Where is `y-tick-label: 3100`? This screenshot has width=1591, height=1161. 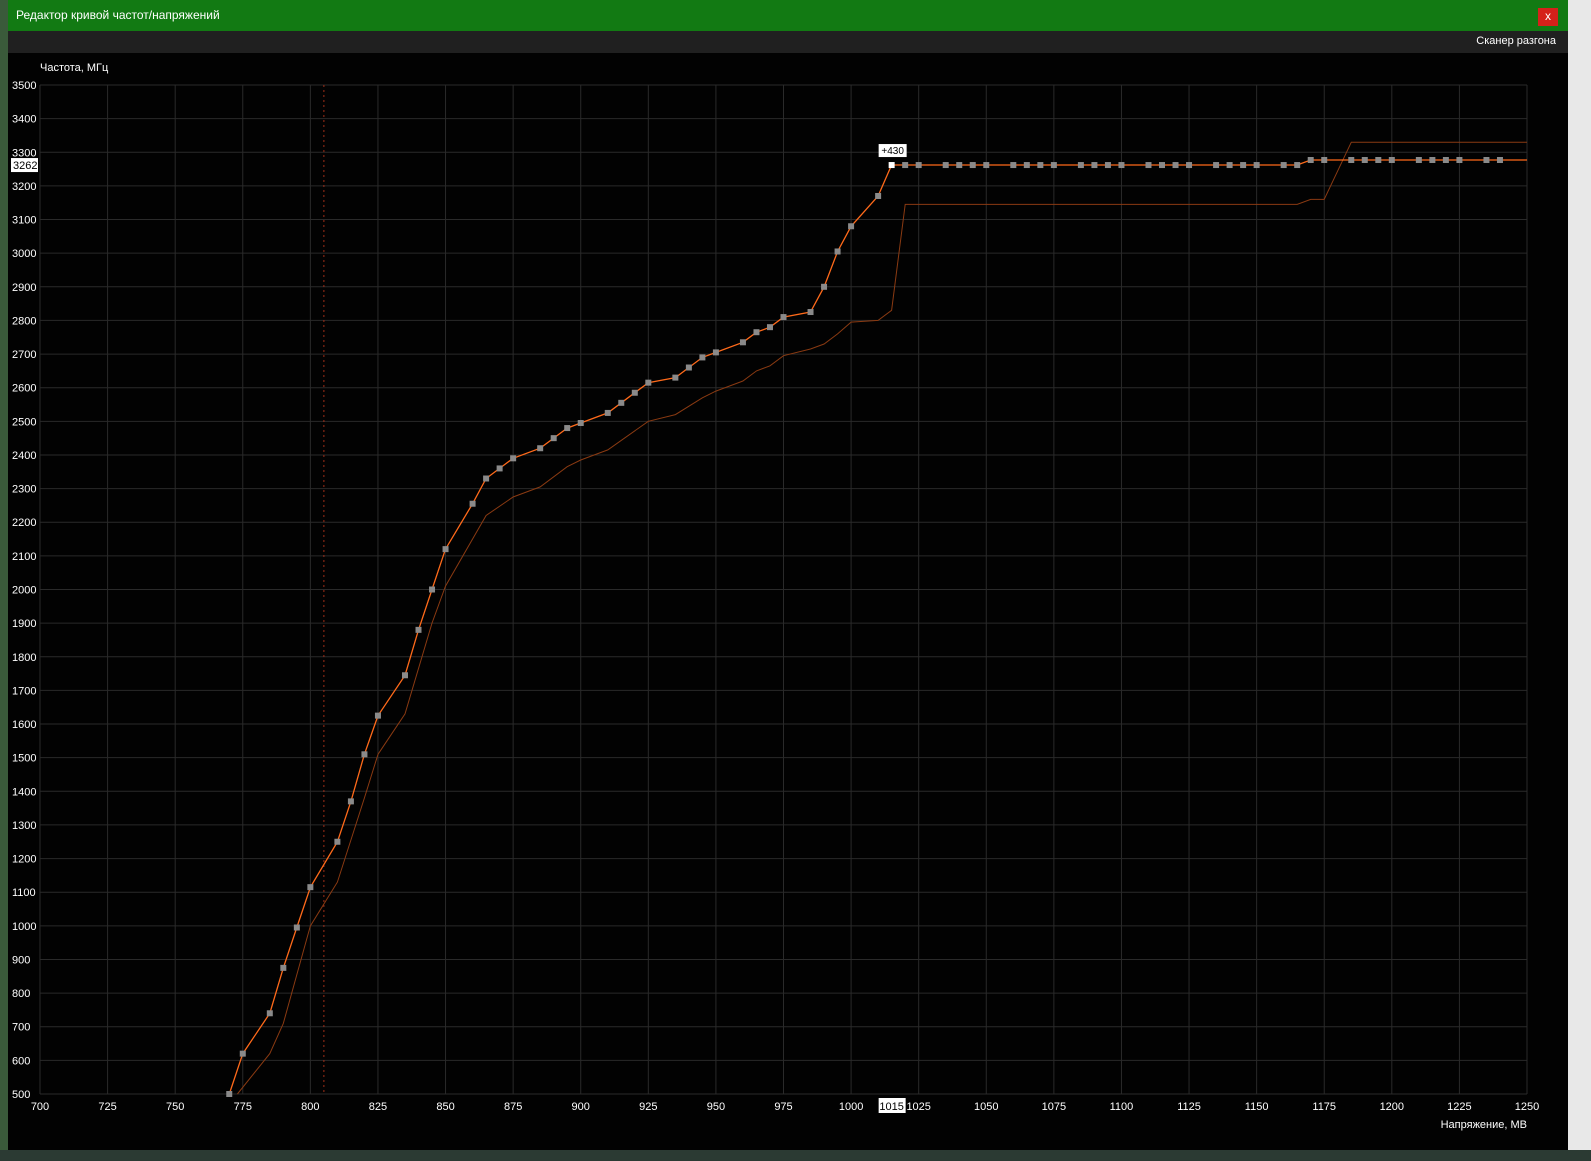
y-tick-label: 3100 is located at coordinates (24, 221).